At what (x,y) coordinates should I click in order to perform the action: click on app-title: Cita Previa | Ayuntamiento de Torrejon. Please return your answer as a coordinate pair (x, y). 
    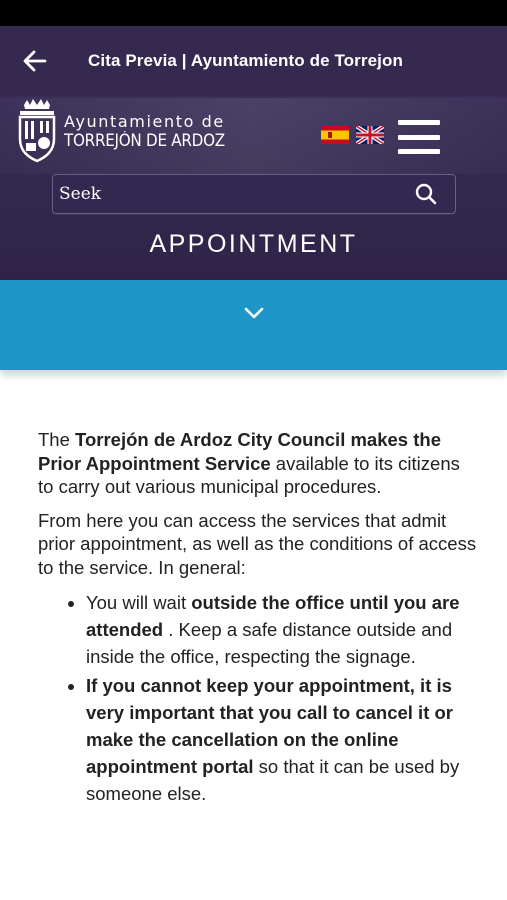
    Looking at the image, I should click on (245, 60).